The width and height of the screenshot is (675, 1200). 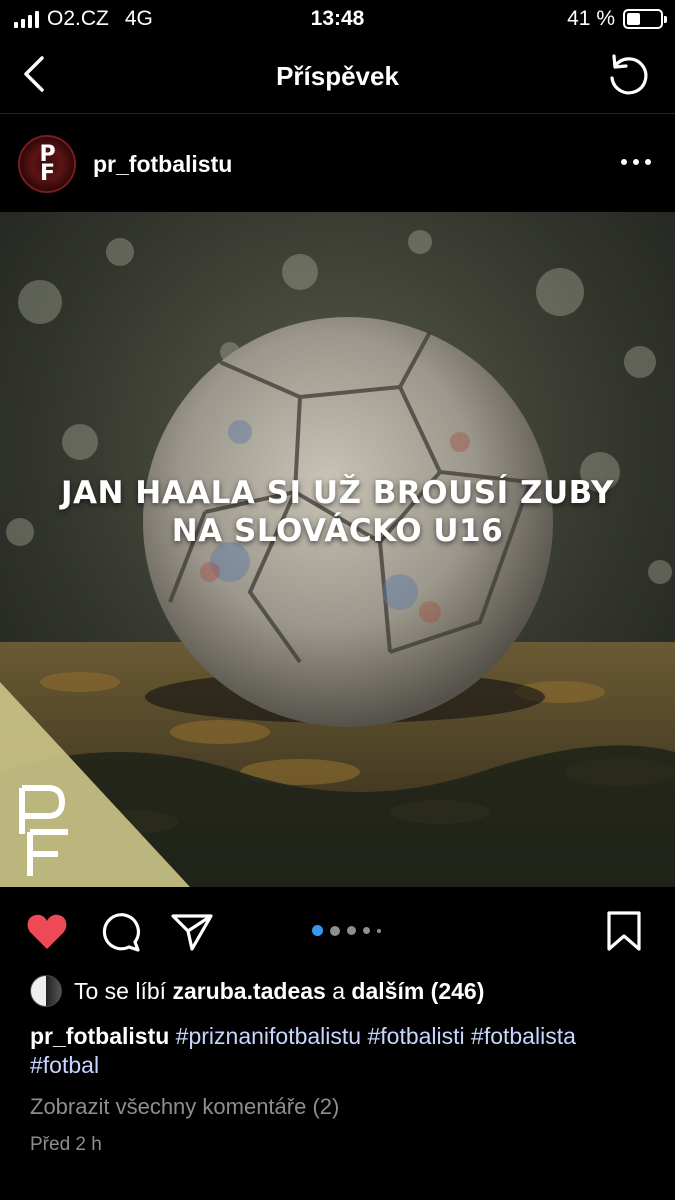 What do you see at coordinates (64, 1065) in the screenshot?
I see `hashtag: #fotbal` at bounding box center [64, 1065].